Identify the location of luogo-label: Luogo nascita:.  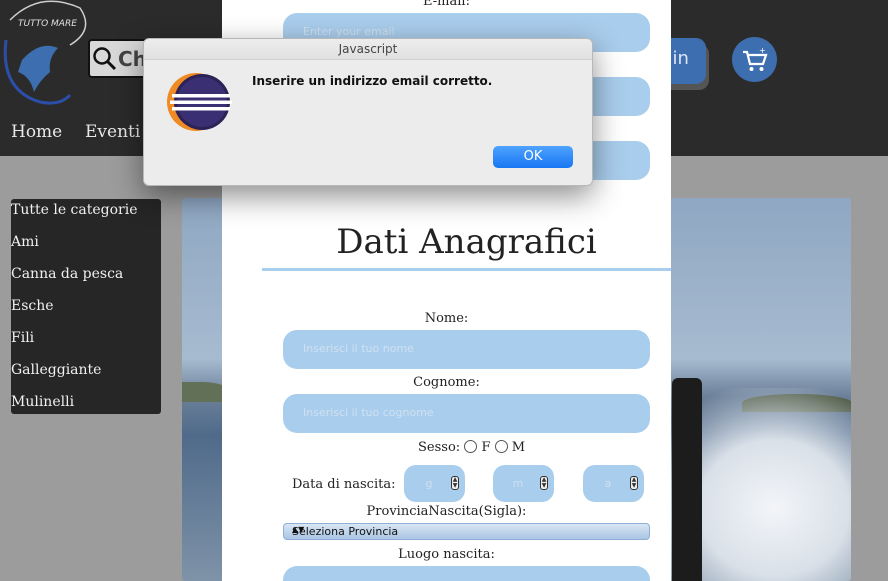
(446, 554).